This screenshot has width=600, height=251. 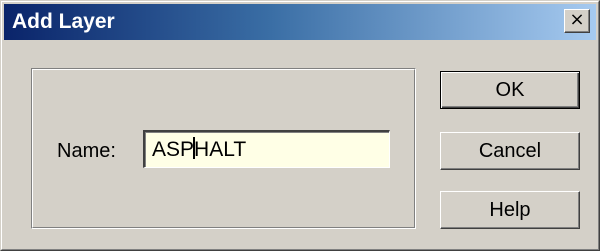 I want to click on cancel-button: Cancel, so click(x=510, y=151).